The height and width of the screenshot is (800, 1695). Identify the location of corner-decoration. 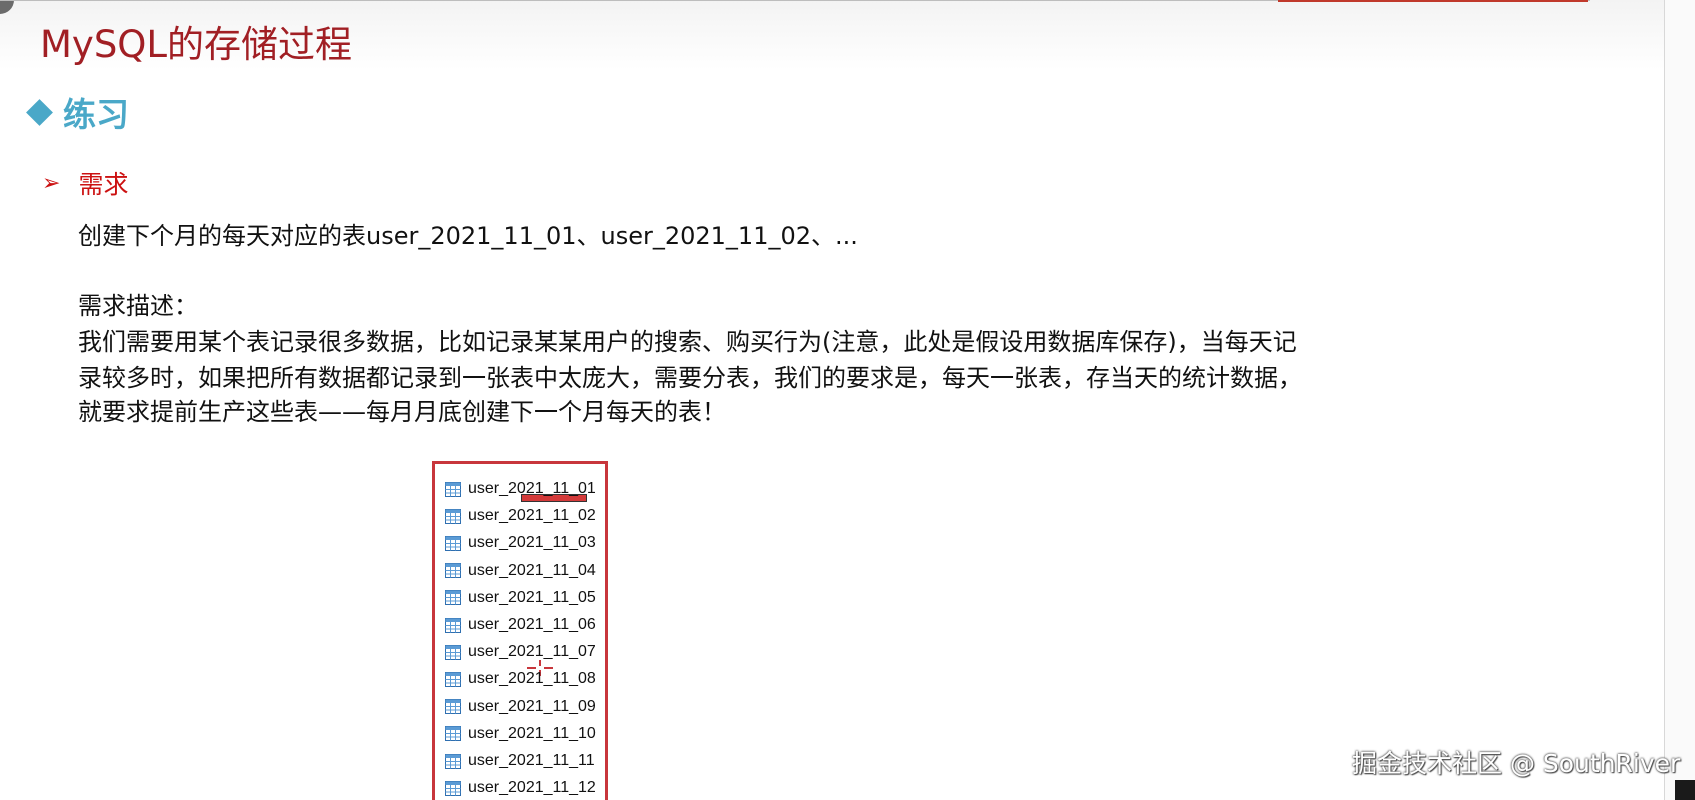
(7, 7).